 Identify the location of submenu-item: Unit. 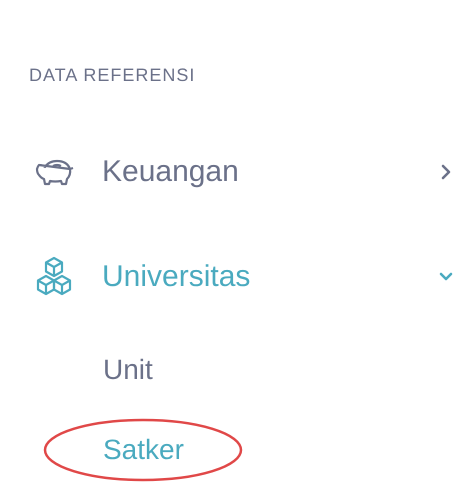
(128, 370).